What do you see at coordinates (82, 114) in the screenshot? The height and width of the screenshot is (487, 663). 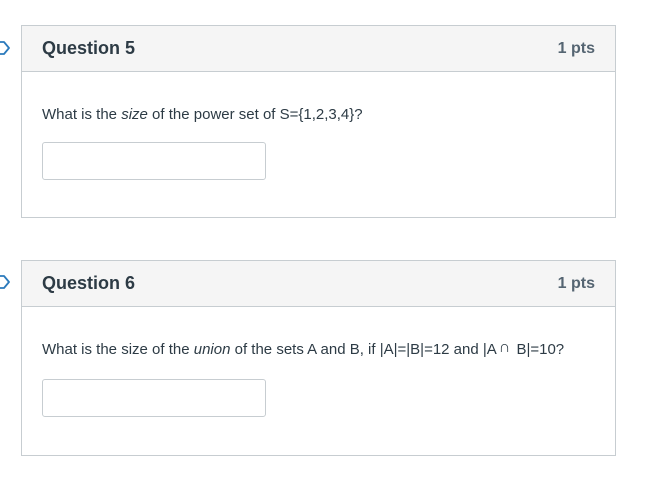 I see `question-text-part: What is the` at bounding box center [82, 114].